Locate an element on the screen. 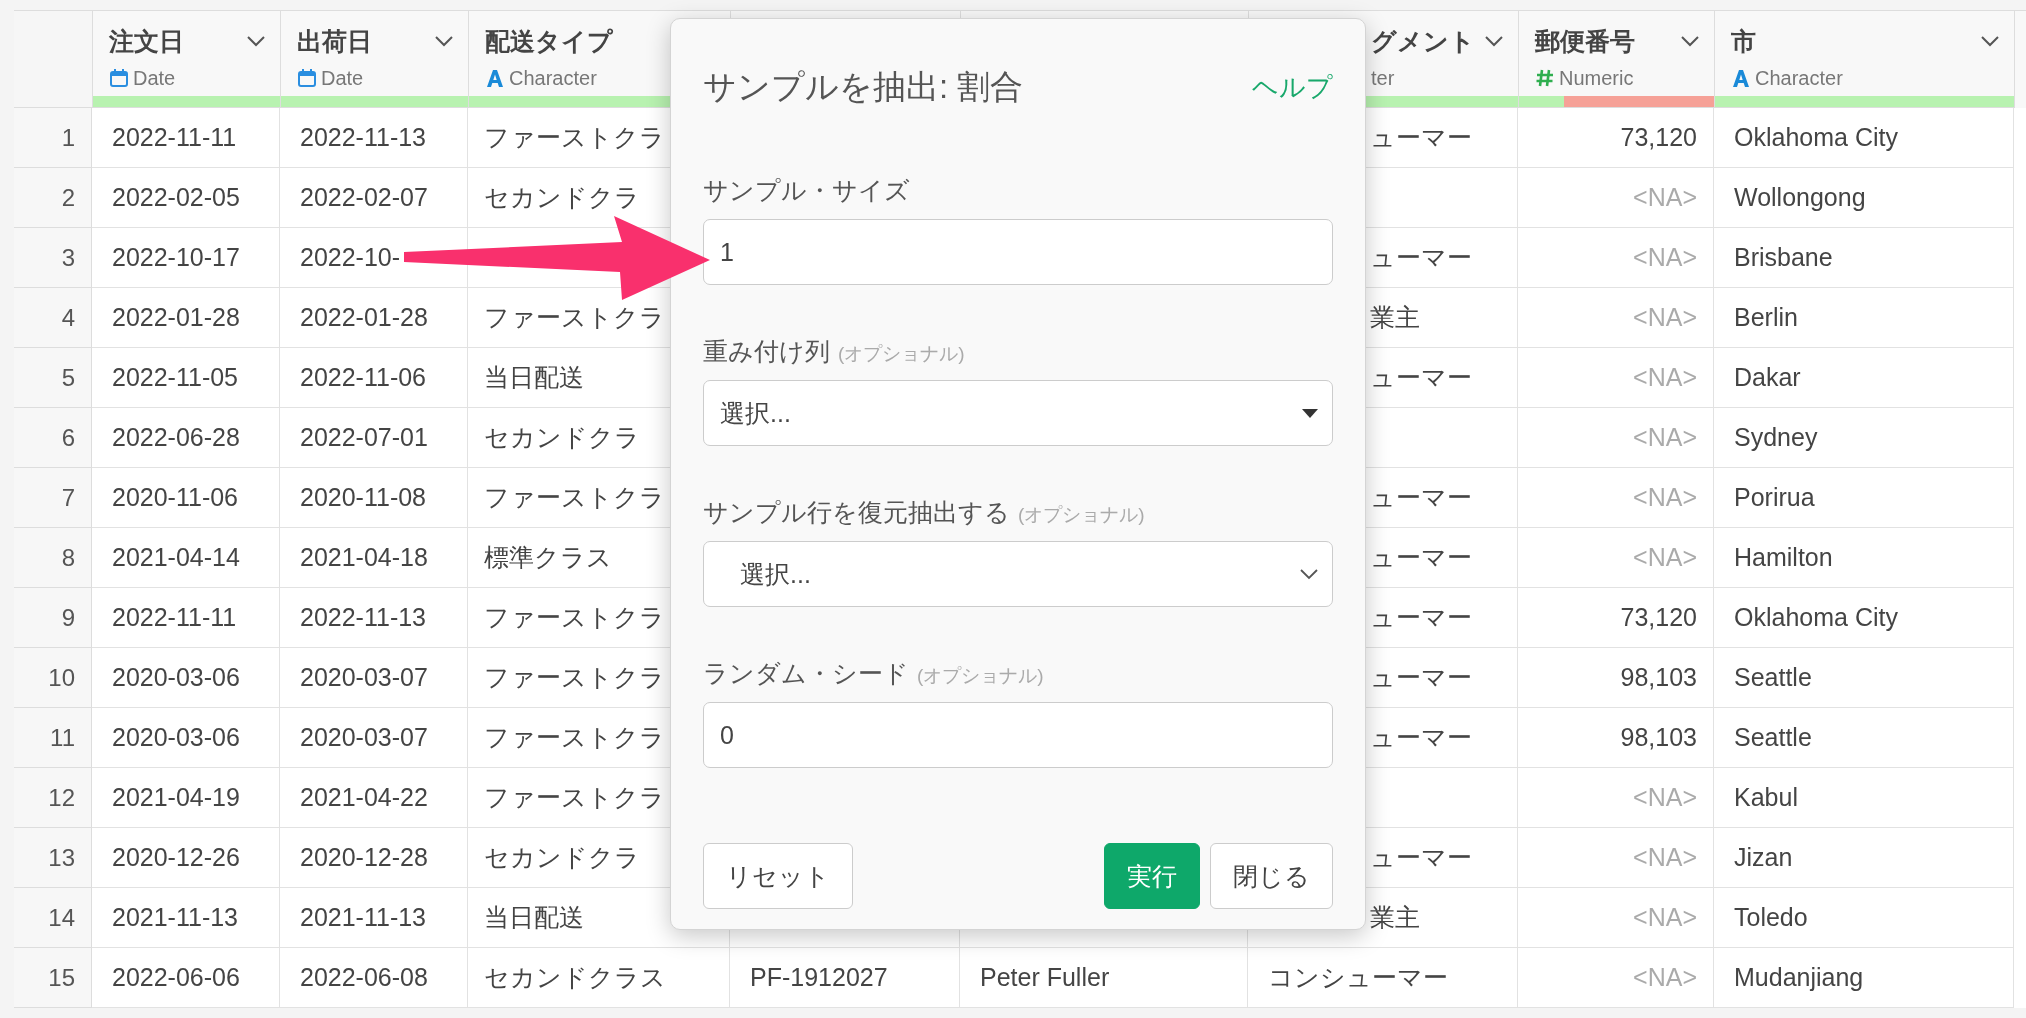 This screenshot has height=1018, width=2026. table-cell: 2020-12-26 is located at coordinates (186, 858).